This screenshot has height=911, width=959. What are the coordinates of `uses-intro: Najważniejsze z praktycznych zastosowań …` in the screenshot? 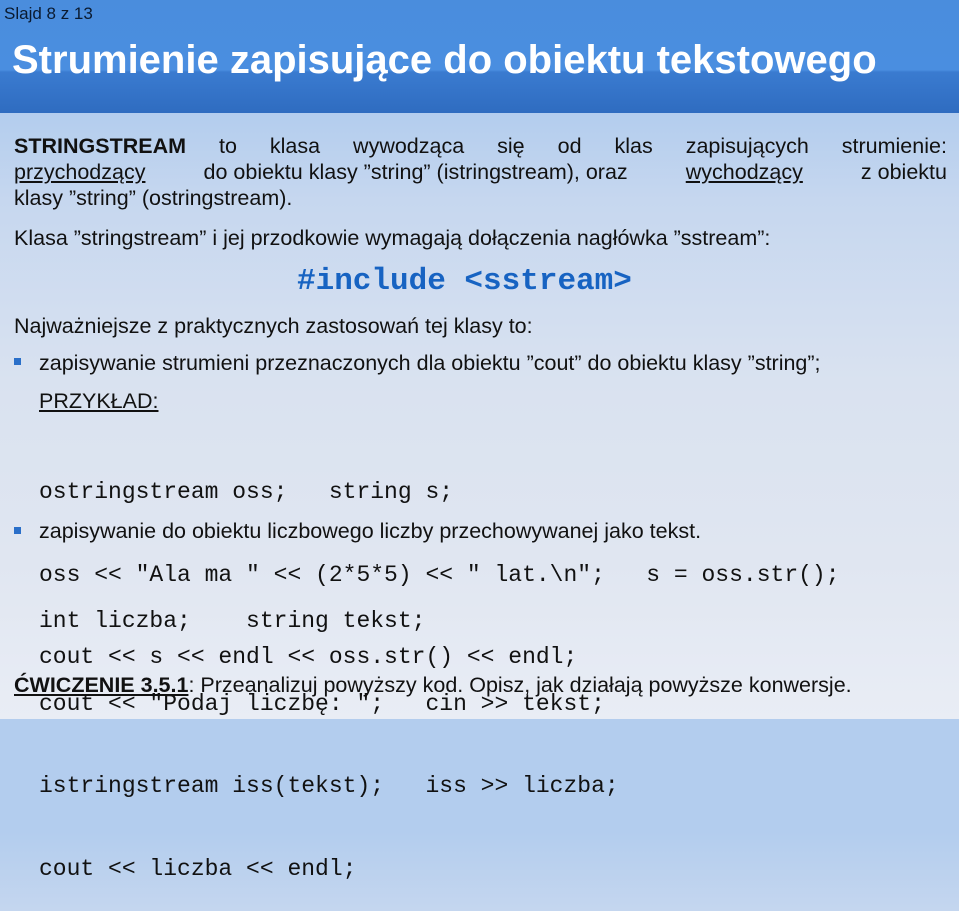 It's located at (273, 326).